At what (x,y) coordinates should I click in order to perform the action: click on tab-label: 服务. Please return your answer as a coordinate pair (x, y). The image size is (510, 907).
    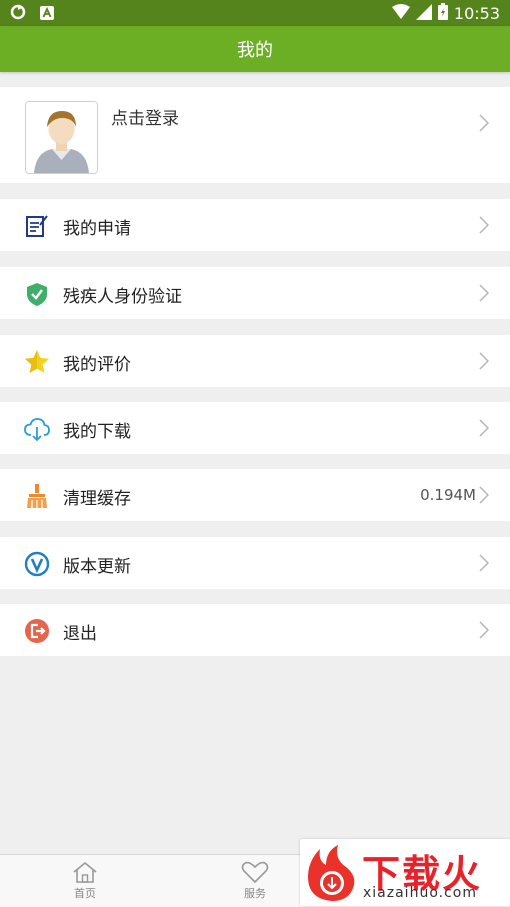
    Looking at the image, I should click on (255, 893).